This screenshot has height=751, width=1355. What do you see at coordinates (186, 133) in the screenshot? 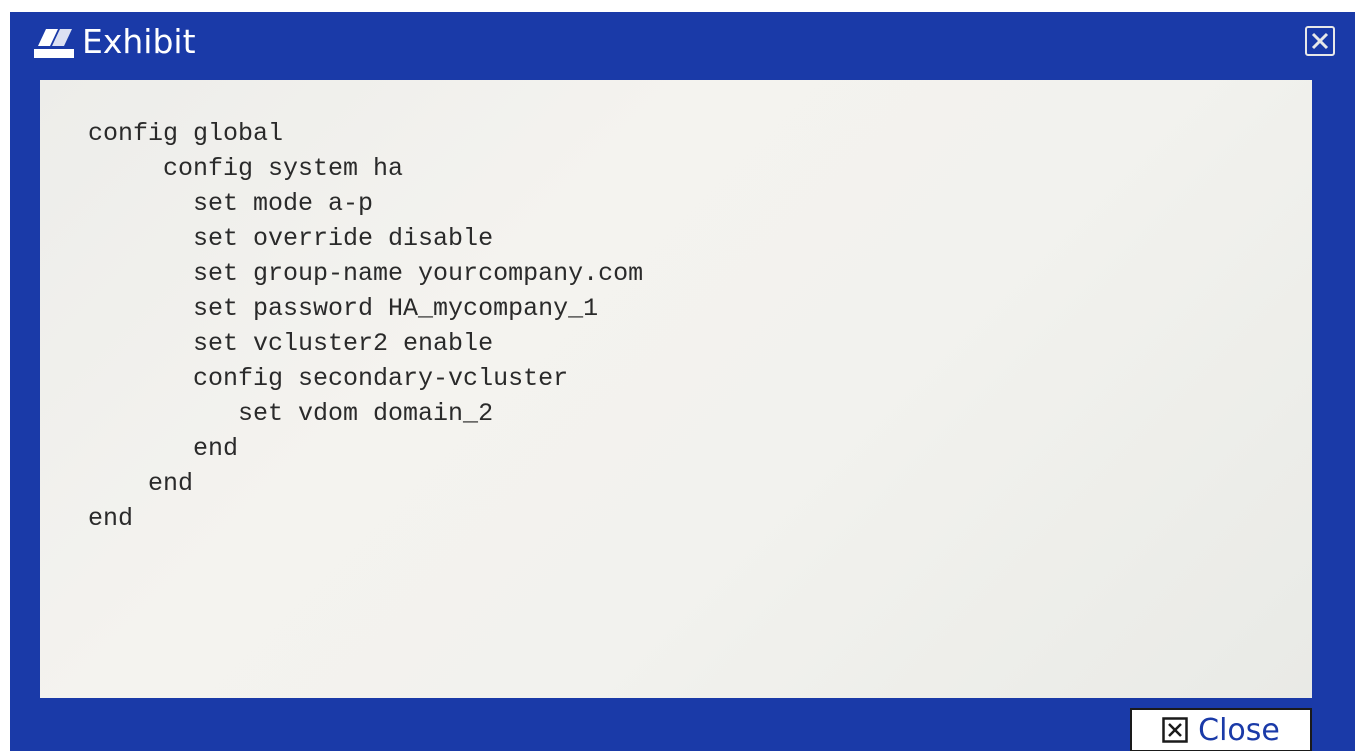
I see `code-line: config global` at bounding box center [186, 133].